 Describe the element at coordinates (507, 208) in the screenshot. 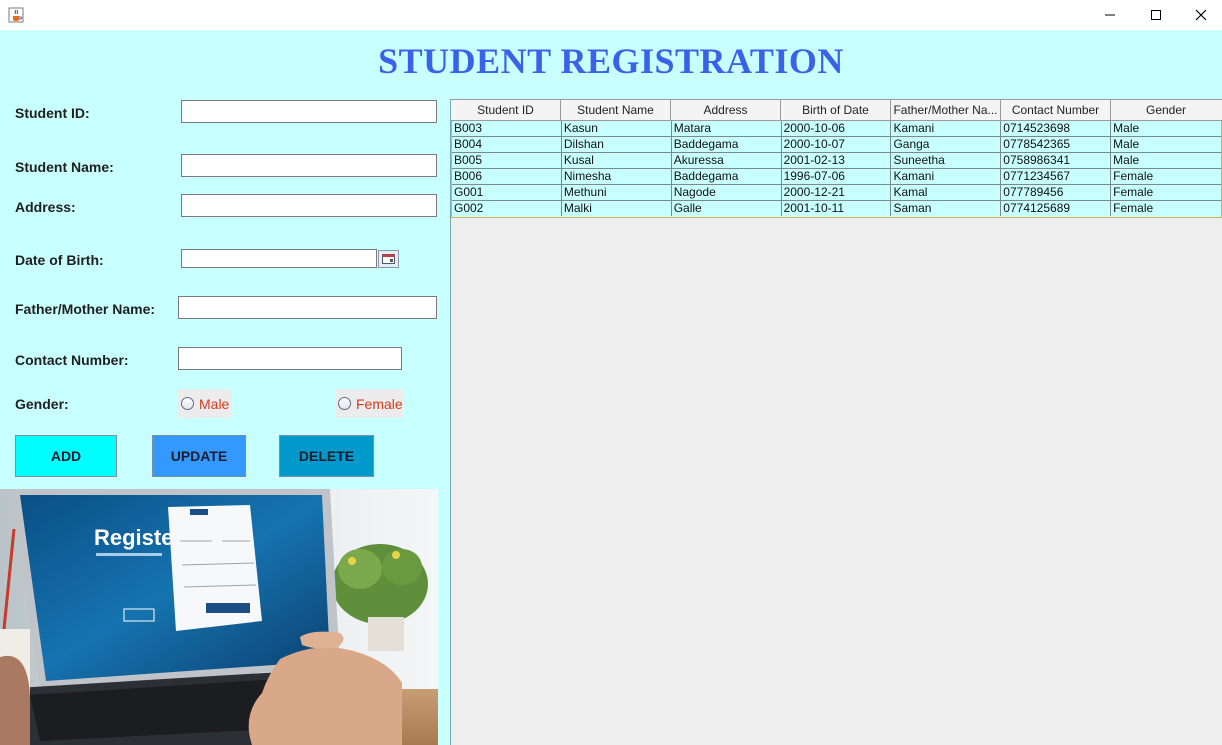

I see `table-cell: G002` at that location.